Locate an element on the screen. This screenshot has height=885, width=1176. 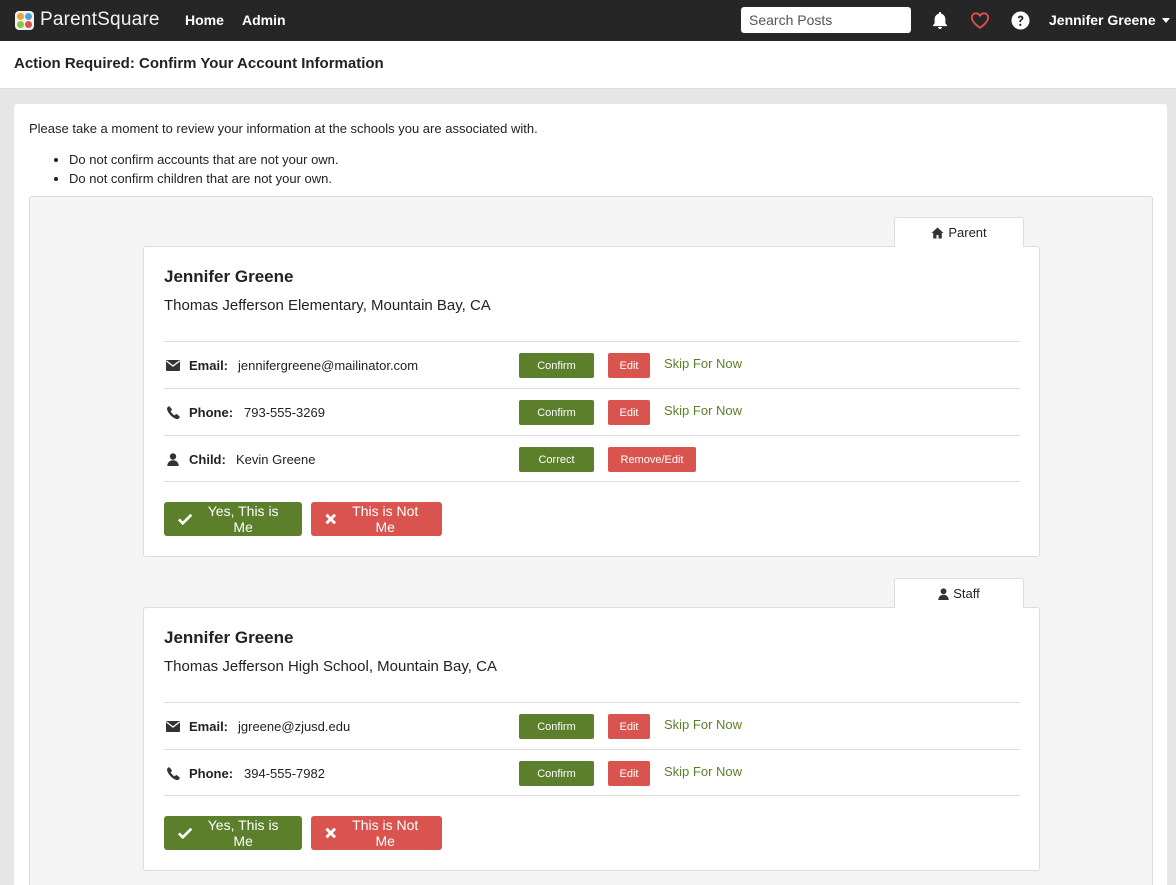
remove-edit-child-button: Remove/Edit is located at coordinates (652, 459).